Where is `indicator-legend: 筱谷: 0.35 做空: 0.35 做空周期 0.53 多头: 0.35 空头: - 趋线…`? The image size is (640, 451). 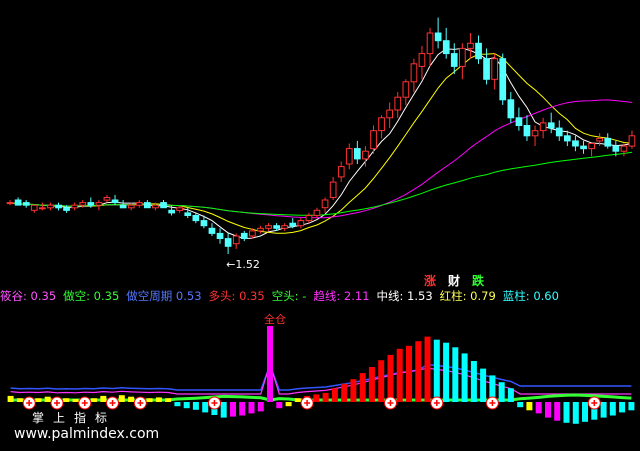 indicator-legend: 筱谷: 0.35 做空: 0.35 做空周期 0.53 多头: 0.35 空头: - 趋线… is located at coordinates (320, 296).